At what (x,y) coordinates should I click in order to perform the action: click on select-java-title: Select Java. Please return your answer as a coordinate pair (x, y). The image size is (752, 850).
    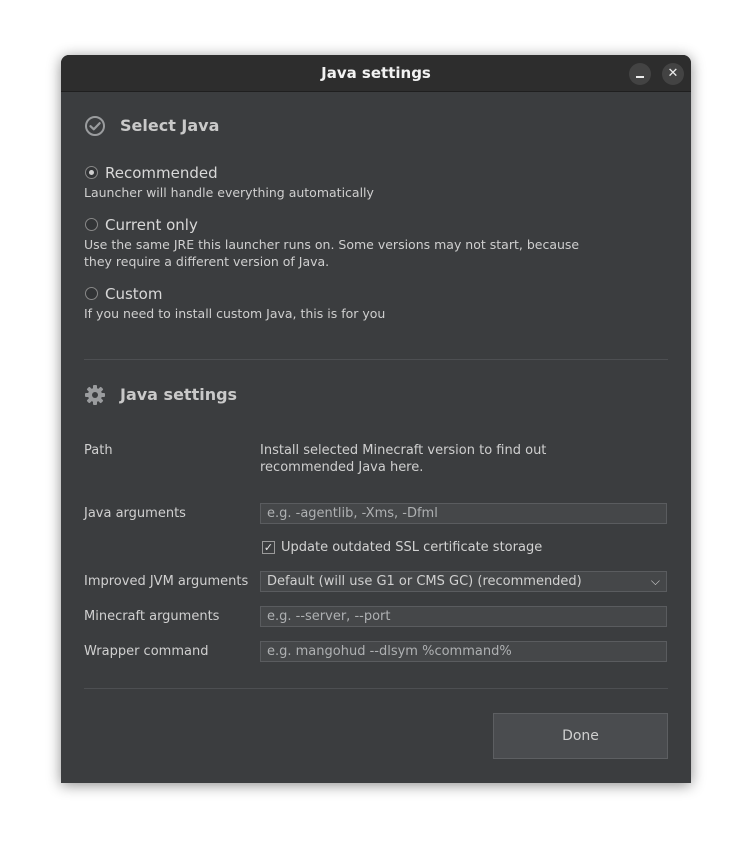
    Looking at the image, I should click on (170, 125).